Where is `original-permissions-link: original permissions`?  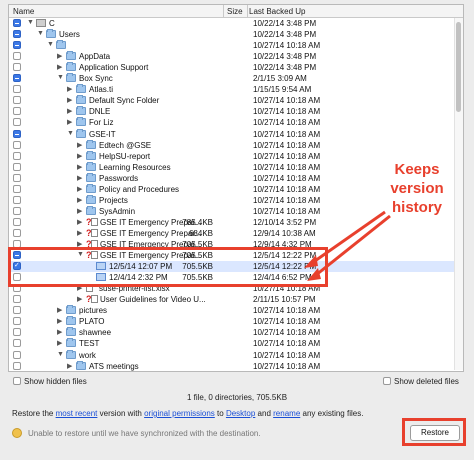
original-permissions-link: original permissions is located at coordinates (179, 413).